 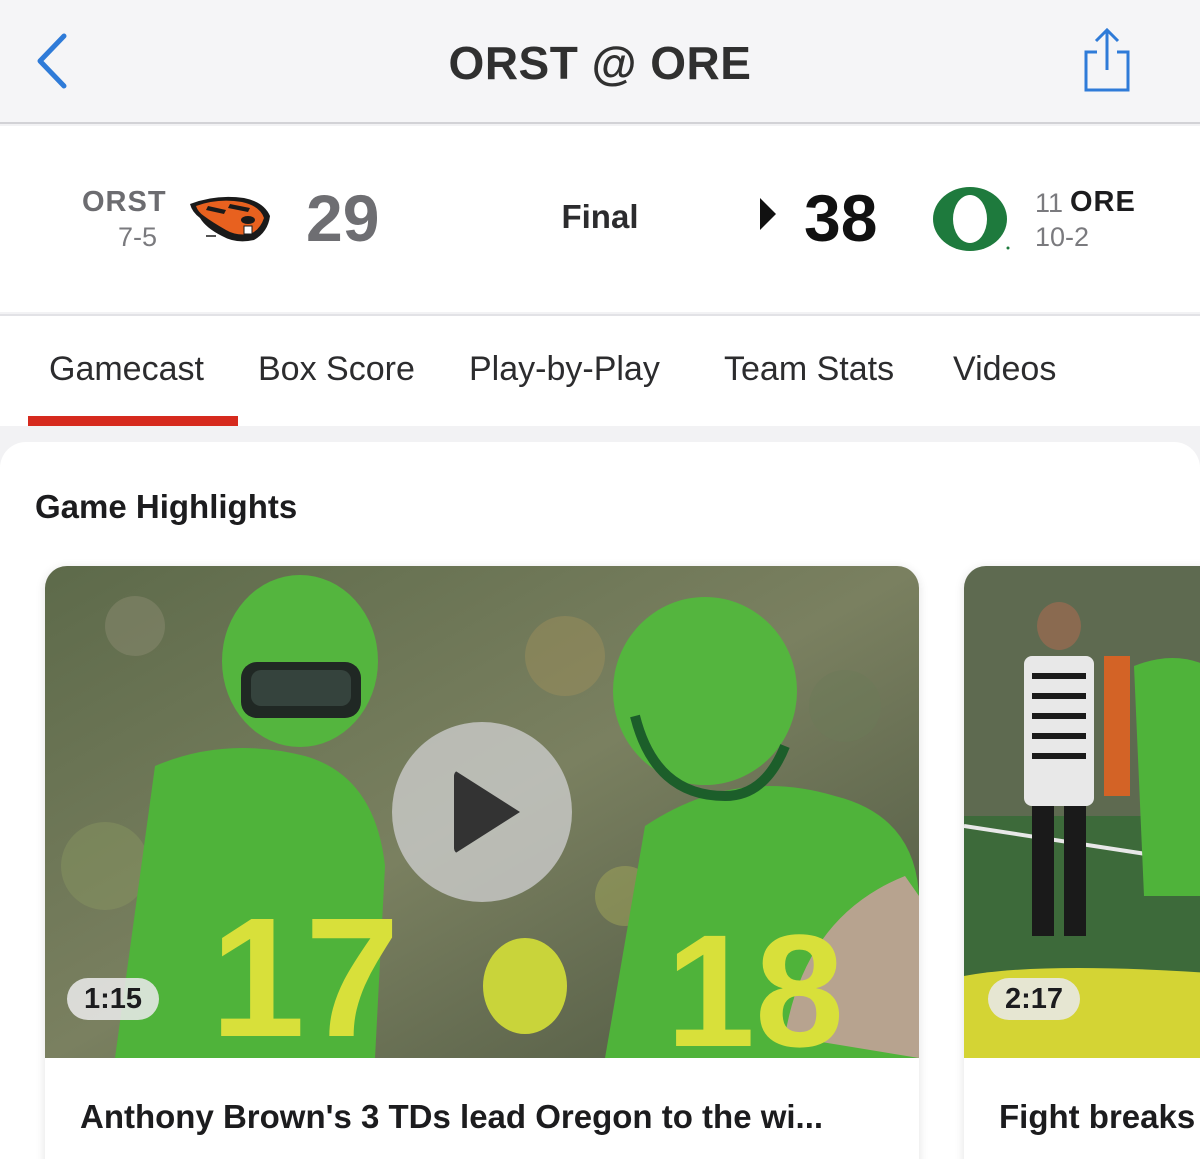 I want to click on back-button, so click(x=54, y=61).